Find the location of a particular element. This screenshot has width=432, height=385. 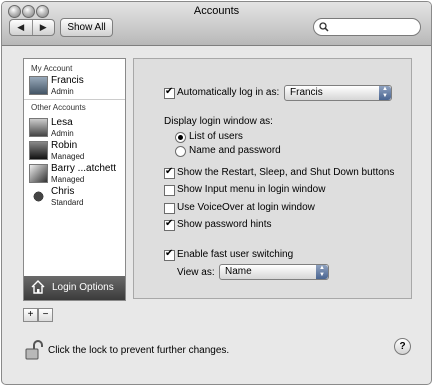

divider is located at coordinates (74, 99).